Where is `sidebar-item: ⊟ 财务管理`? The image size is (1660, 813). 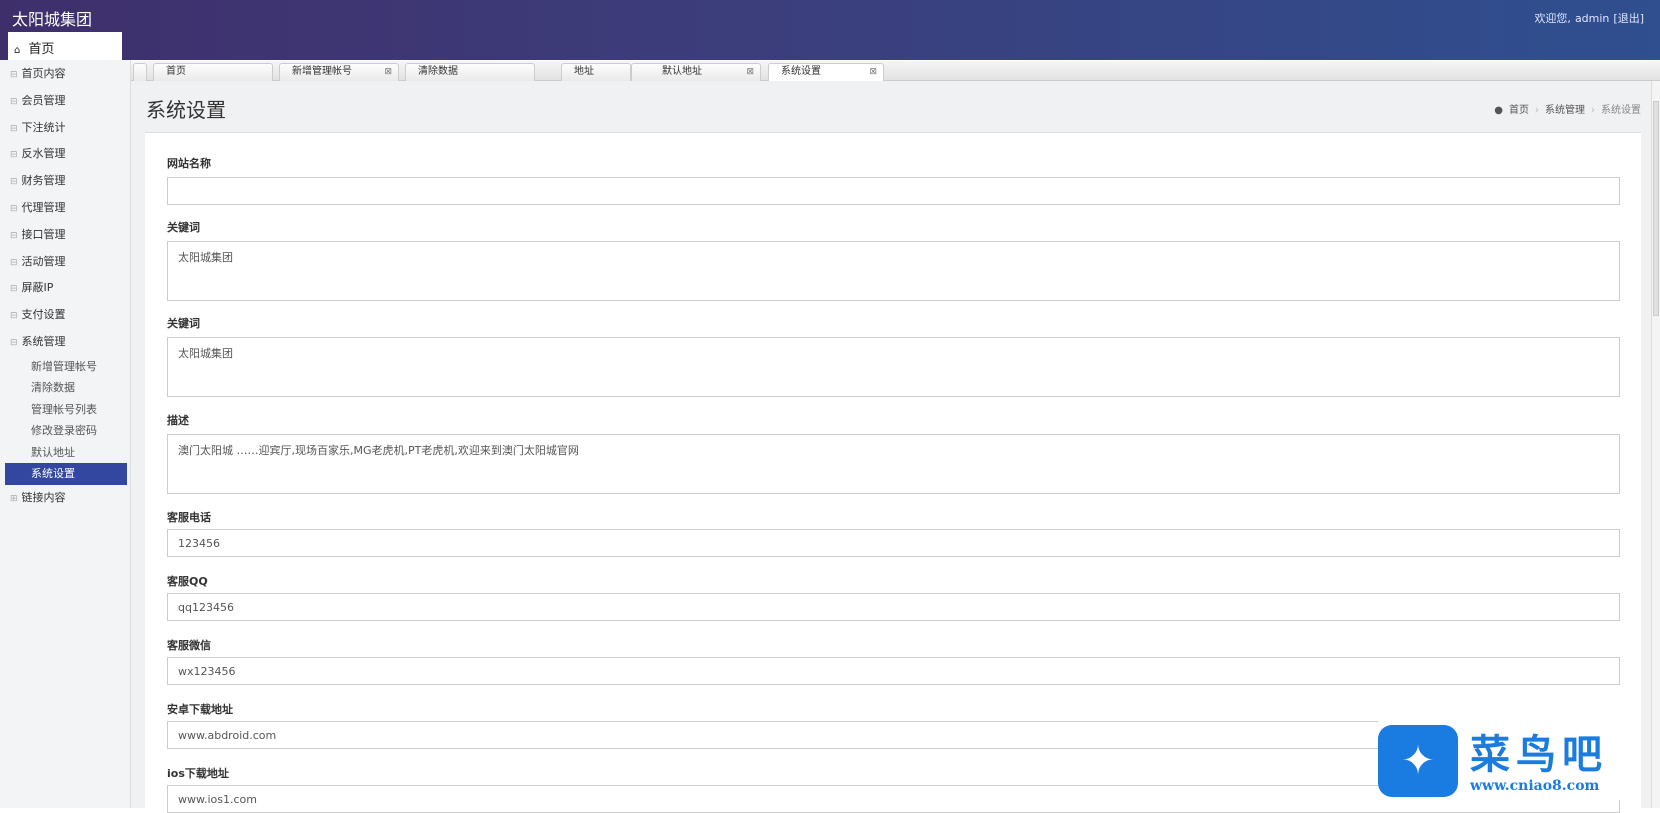
sidebar-item: ⊟ 财务管理 is located at coordinates (65, 181).